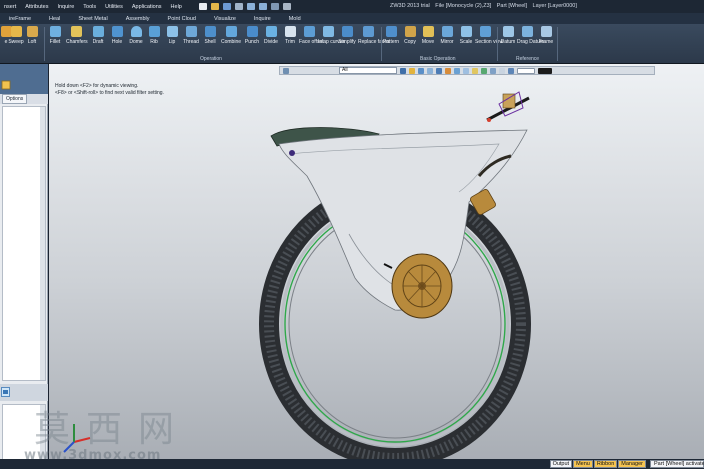 The height and width of the screenshot is (469, 704). I want to click on menu-help: Help, so click(176, 7).